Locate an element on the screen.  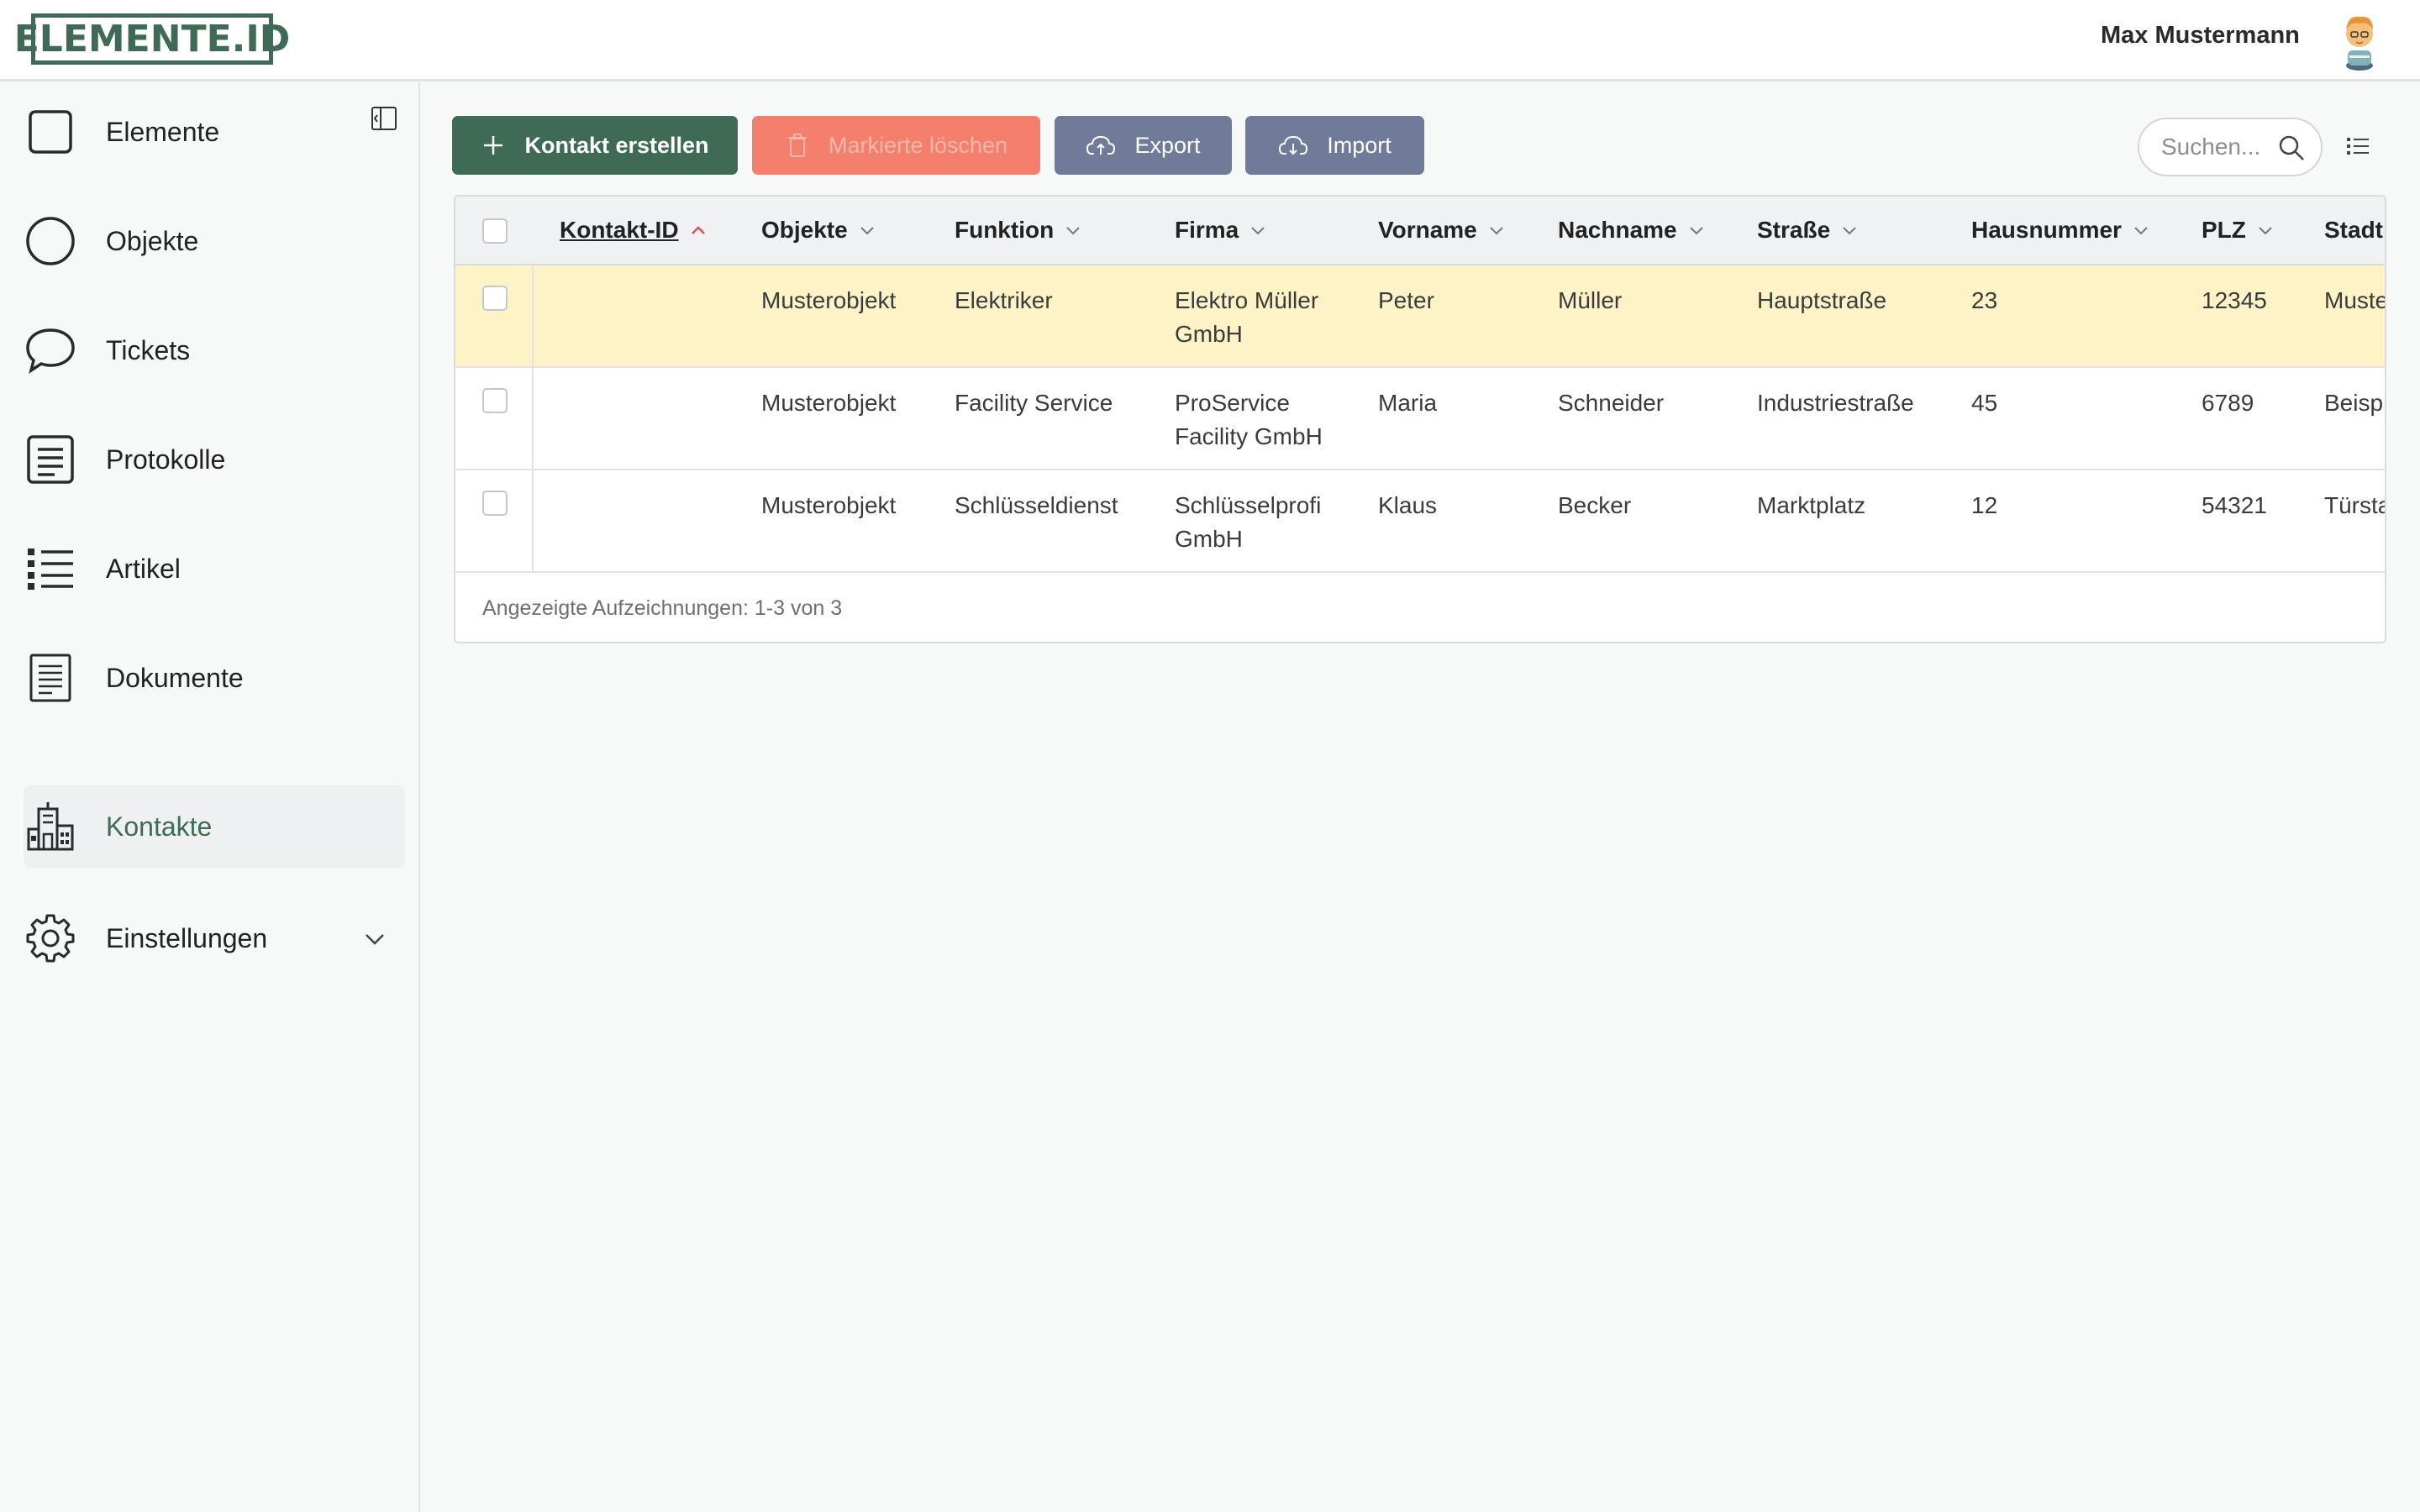
cell-funktion: Facility Service is located at coordinates (1034, 403).